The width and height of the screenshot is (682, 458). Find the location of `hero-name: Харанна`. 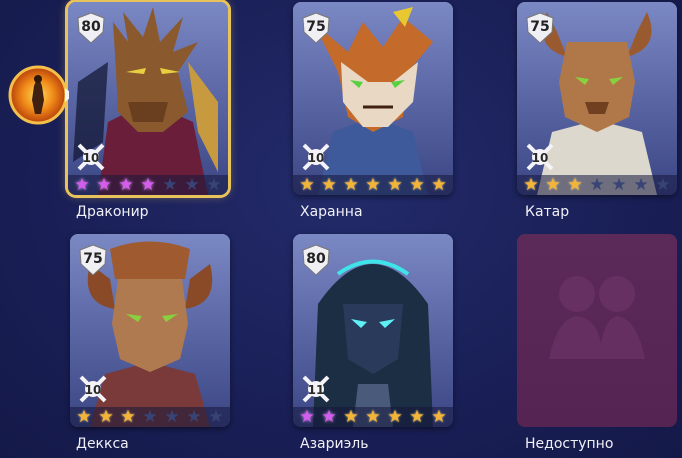

hero-name: Харанна is located at coordinates (331, 212).